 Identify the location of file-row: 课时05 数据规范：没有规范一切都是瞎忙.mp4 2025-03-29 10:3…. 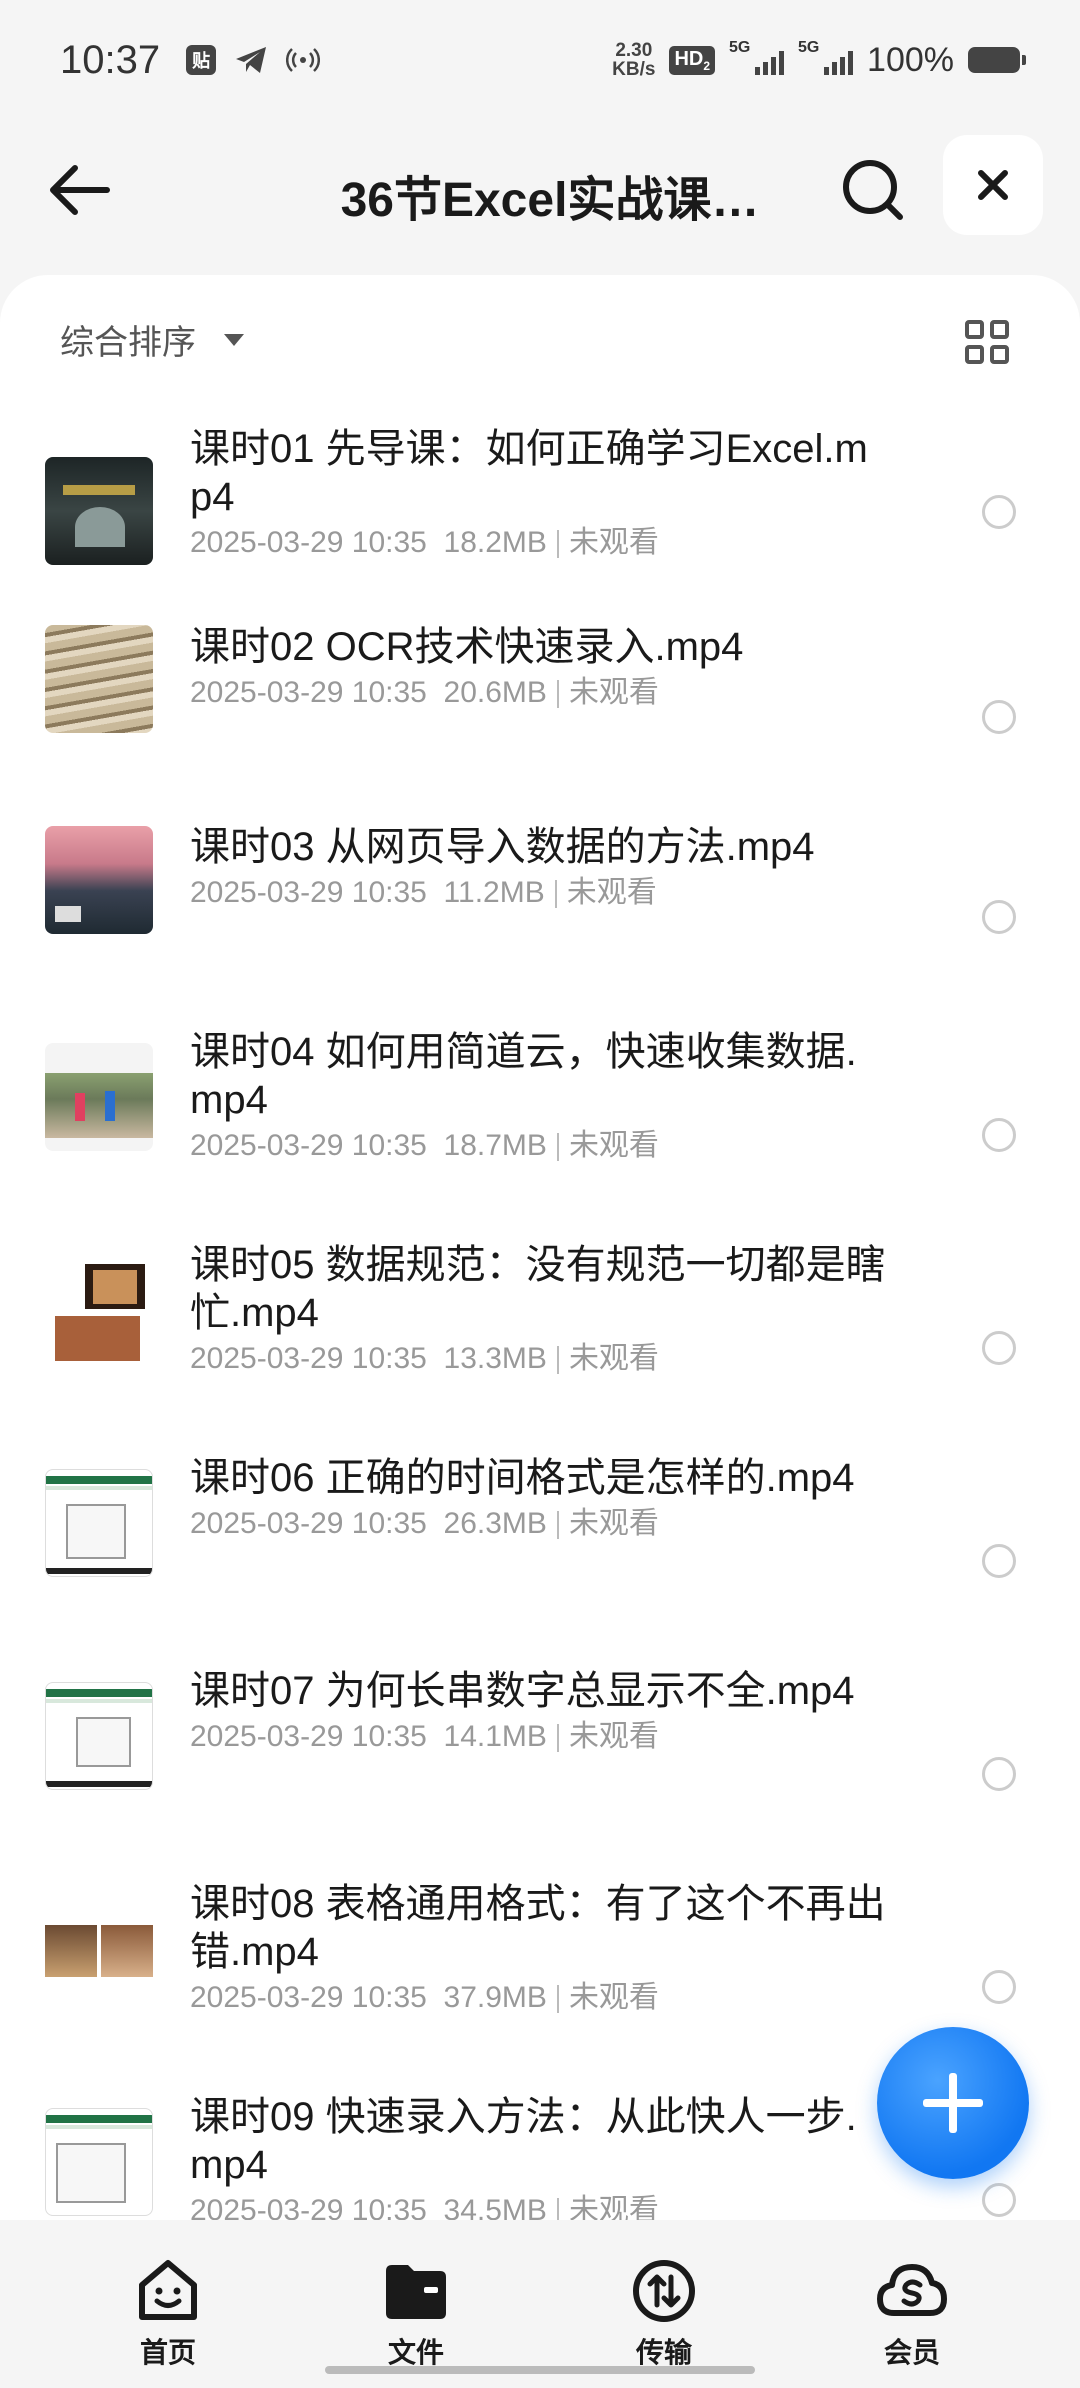
(540, 1347).